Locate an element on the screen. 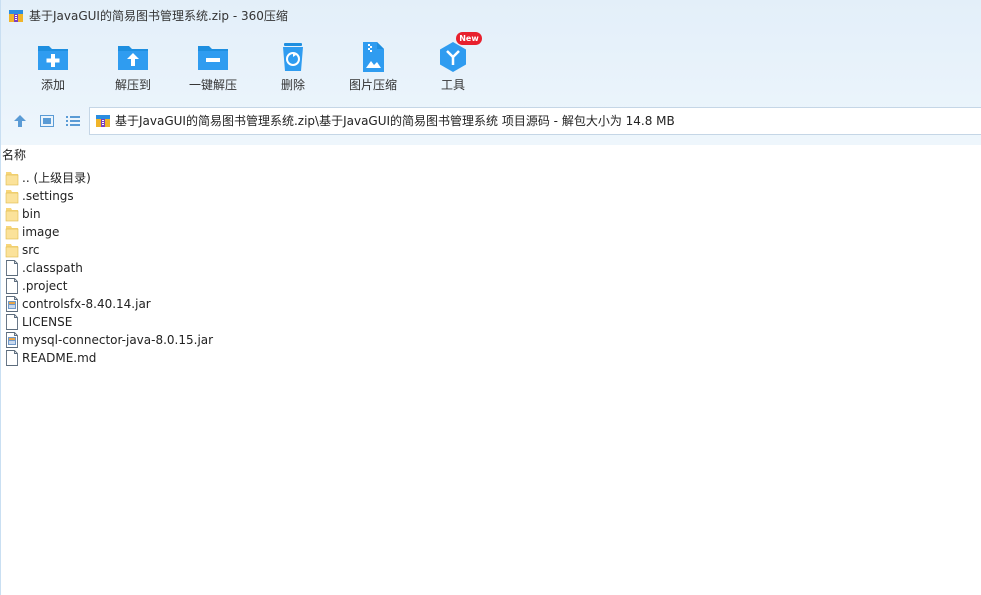  list-item: .. (上级目录) is located at coordinates (204, 178).